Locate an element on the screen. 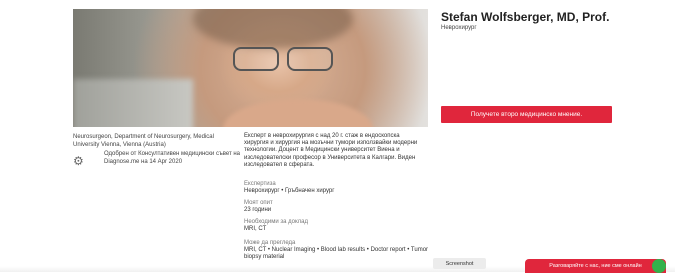  report-needed-value: MRI, CT is located at coordinates (255, 229).